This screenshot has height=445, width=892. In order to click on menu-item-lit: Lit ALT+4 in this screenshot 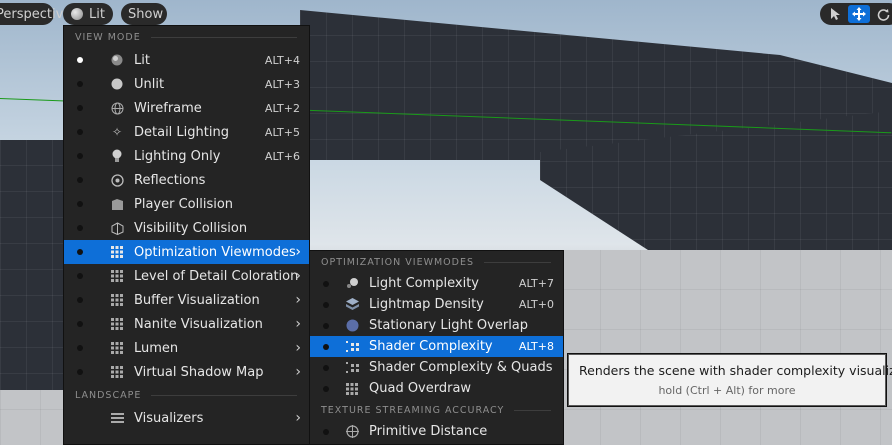, I will do `click(186, 60)`.